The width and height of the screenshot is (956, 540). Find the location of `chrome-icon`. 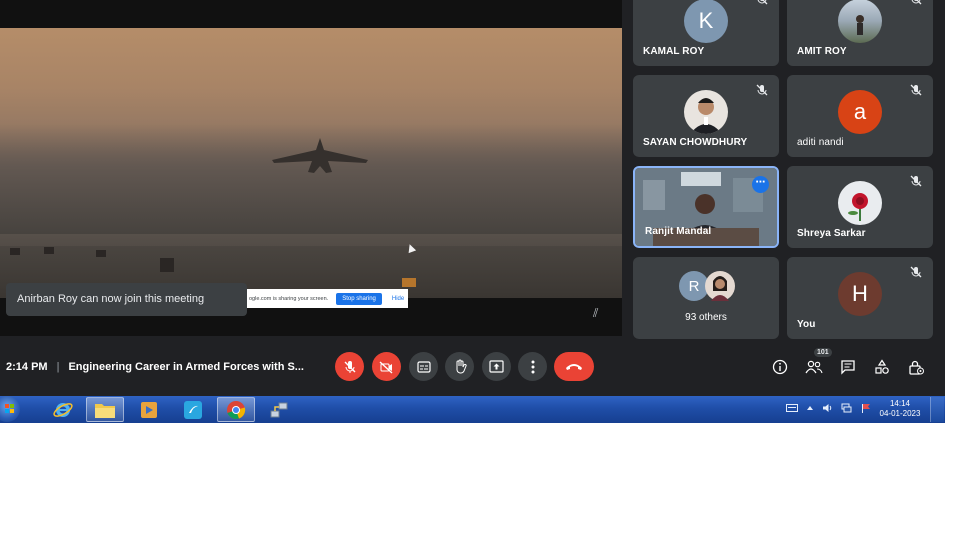

chrome-icon is located at coordinates (236, 409).